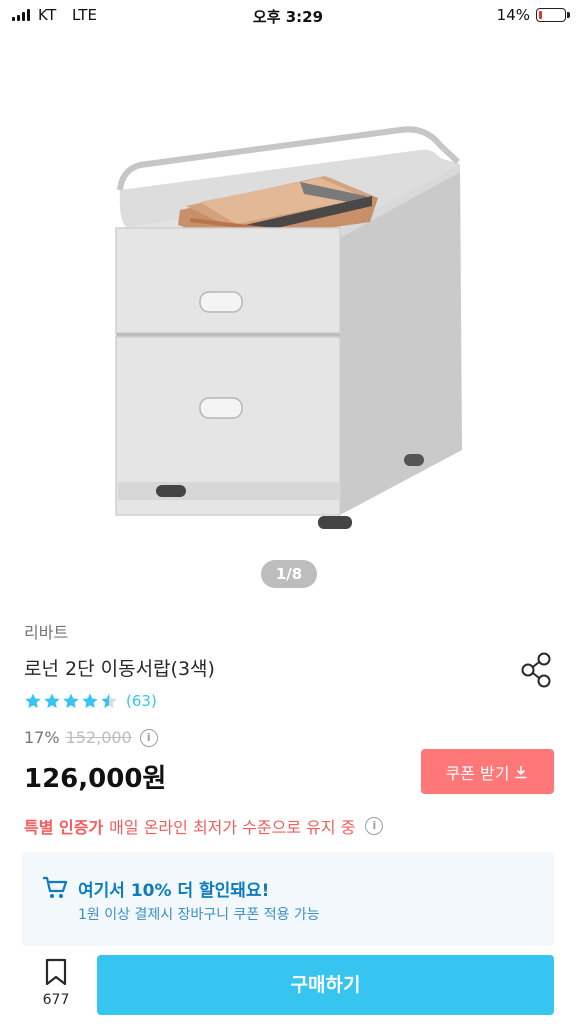  I want to click on gallery-page-indicator: 1/8, so click(289, 574).